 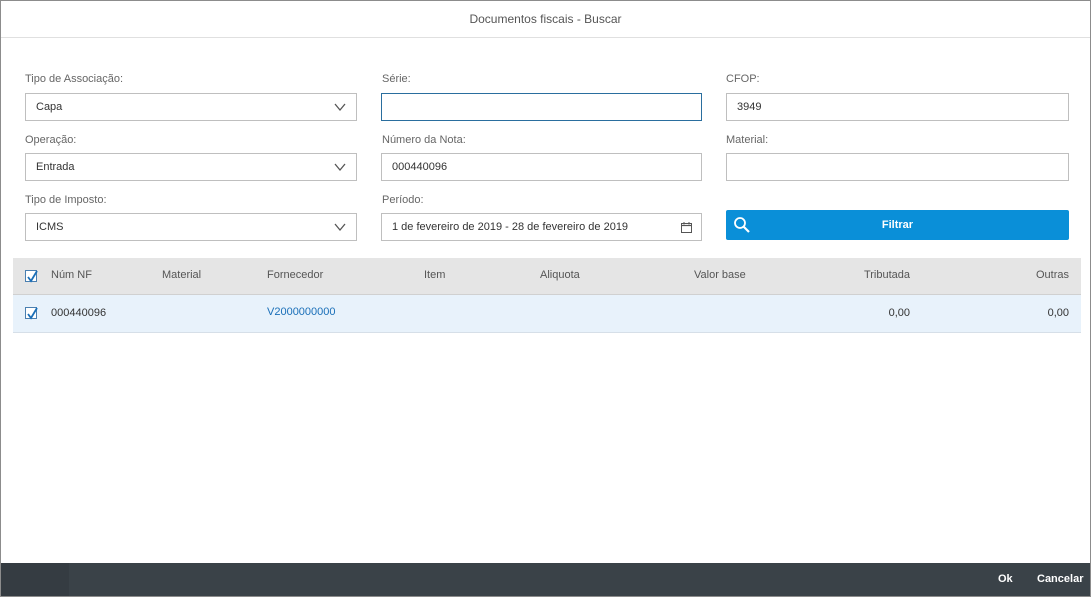 What do you see at coordinates (541, 107) in the screenshot?
I see `serie-input` at bounding box center [541, 107].